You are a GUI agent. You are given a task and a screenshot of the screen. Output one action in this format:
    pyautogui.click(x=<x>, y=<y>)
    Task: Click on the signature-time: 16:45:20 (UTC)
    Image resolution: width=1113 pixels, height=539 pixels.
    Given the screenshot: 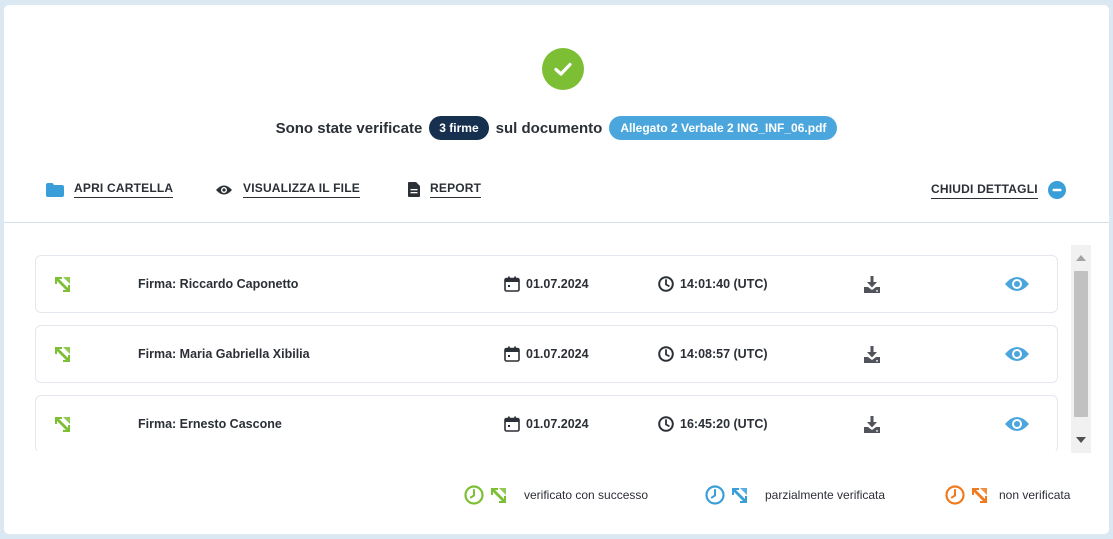 What is the action you would take?
    pyautogui.click(x=713, y=423)
    